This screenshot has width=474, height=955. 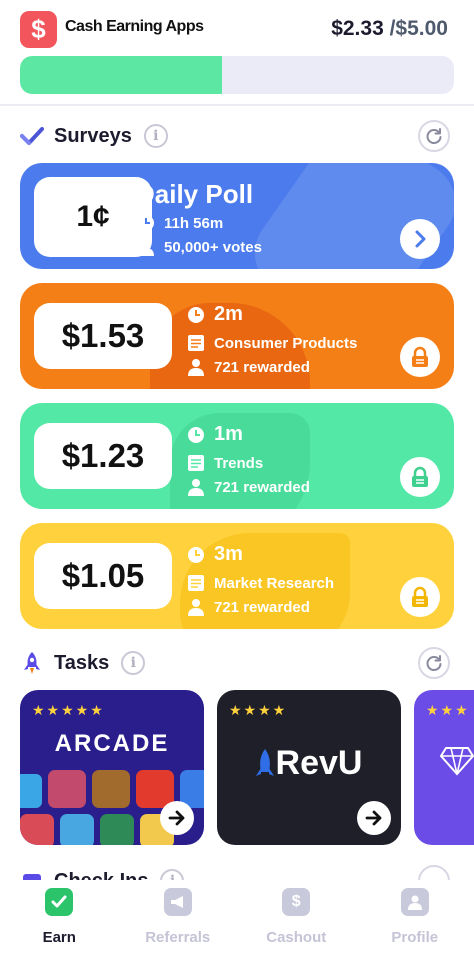 What do you see at coordinates (59, 902) in the screenshot?
I see `check-icon` at bounding box center [59, 902].